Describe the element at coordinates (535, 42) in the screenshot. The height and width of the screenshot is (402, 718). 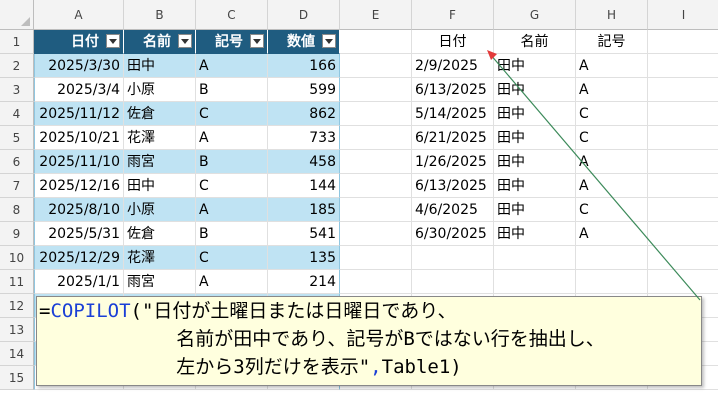
I see `result-header-2: 名前` at that location.